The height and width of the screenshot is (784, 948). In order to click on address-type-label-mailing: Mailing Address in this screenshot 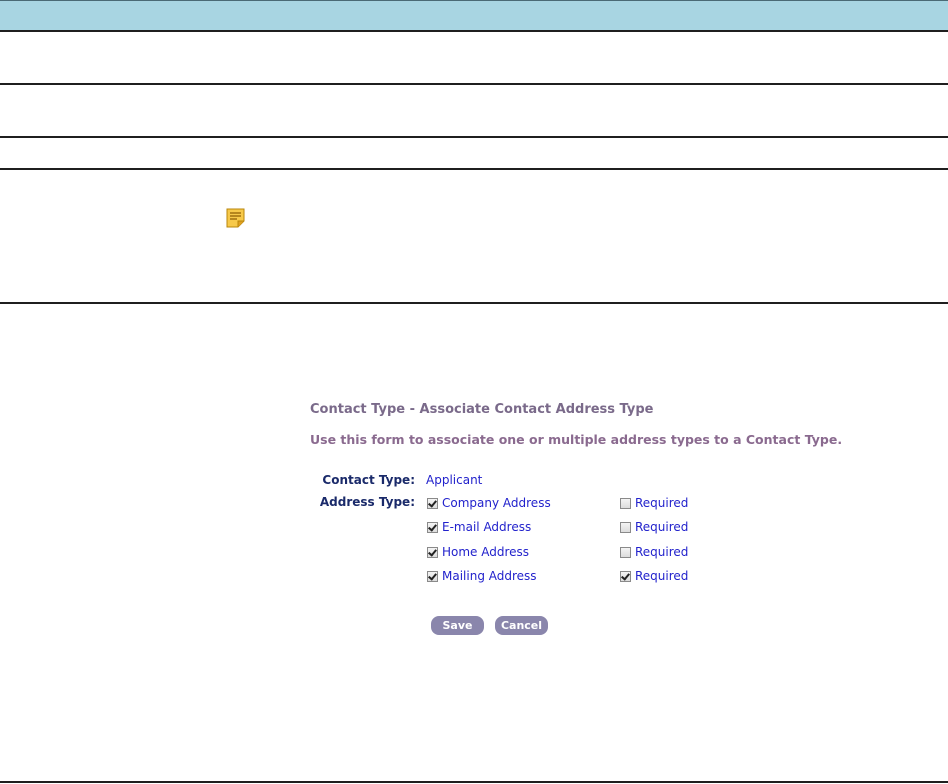, I will do `click(489, 576)`.